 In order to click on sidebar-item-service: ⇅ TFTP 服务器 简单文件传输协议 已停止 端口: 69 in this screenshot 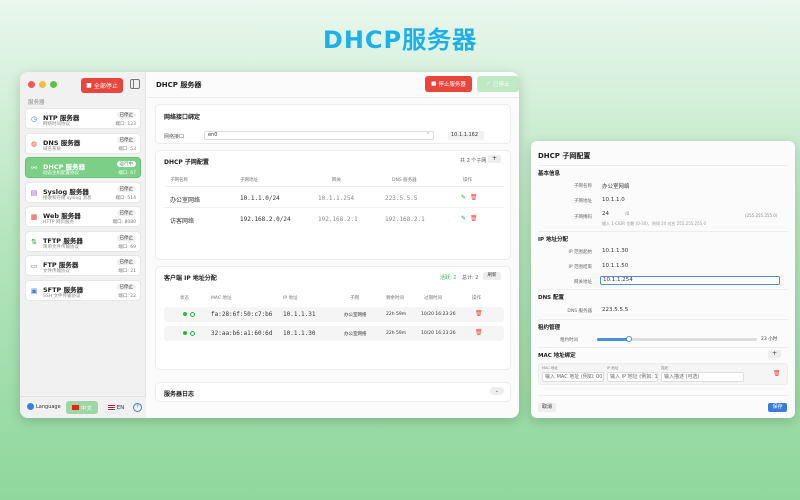, I will do `click(83, 241)`.